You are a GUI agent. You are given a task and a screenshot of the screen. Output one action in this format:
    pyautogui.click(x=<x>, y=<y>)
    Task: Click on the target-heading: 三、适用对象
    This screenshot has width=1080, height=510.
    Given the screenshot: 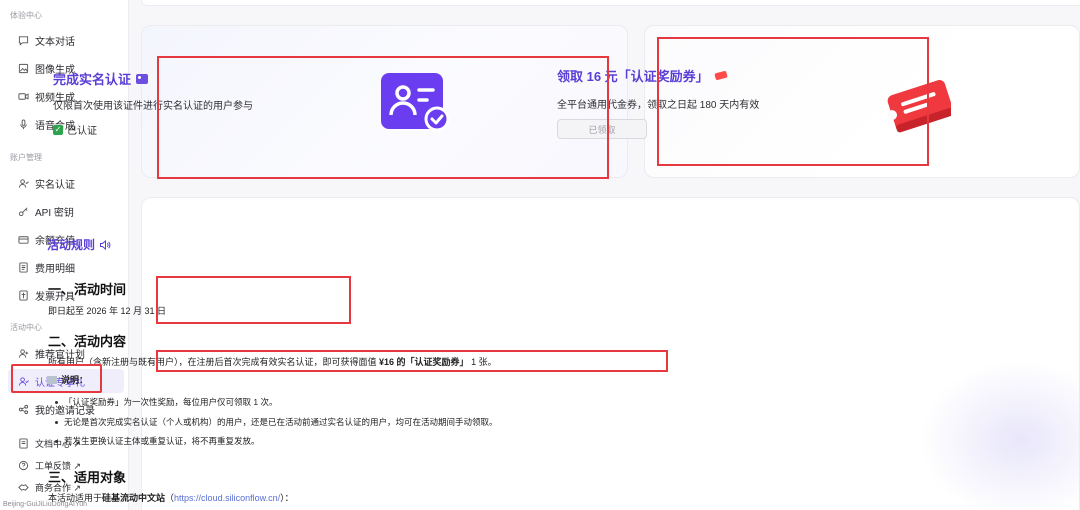 What is the action you would take?
    pyautogui.click(x=87, y=477)
    